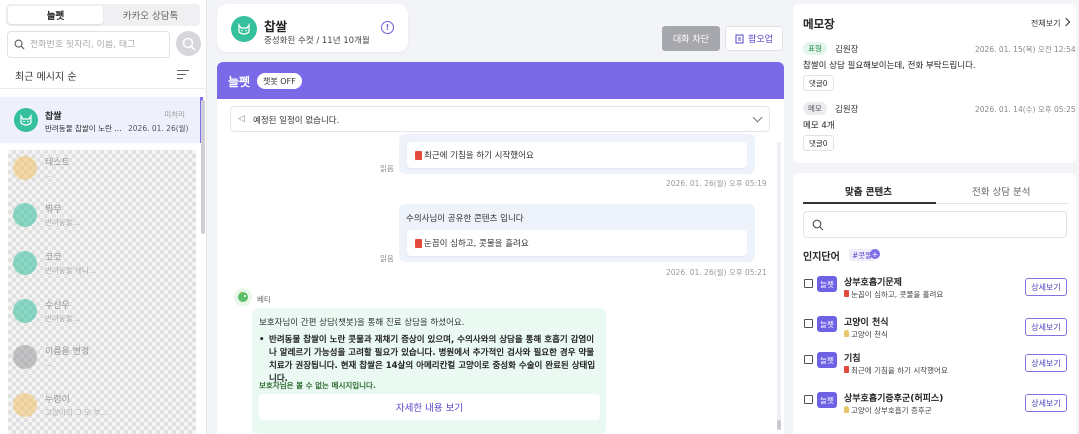 The image size is (1079, 434). Describe the element at coordinates (869, 203) in the screenshot. I see `tab-active-indicator` at that location.